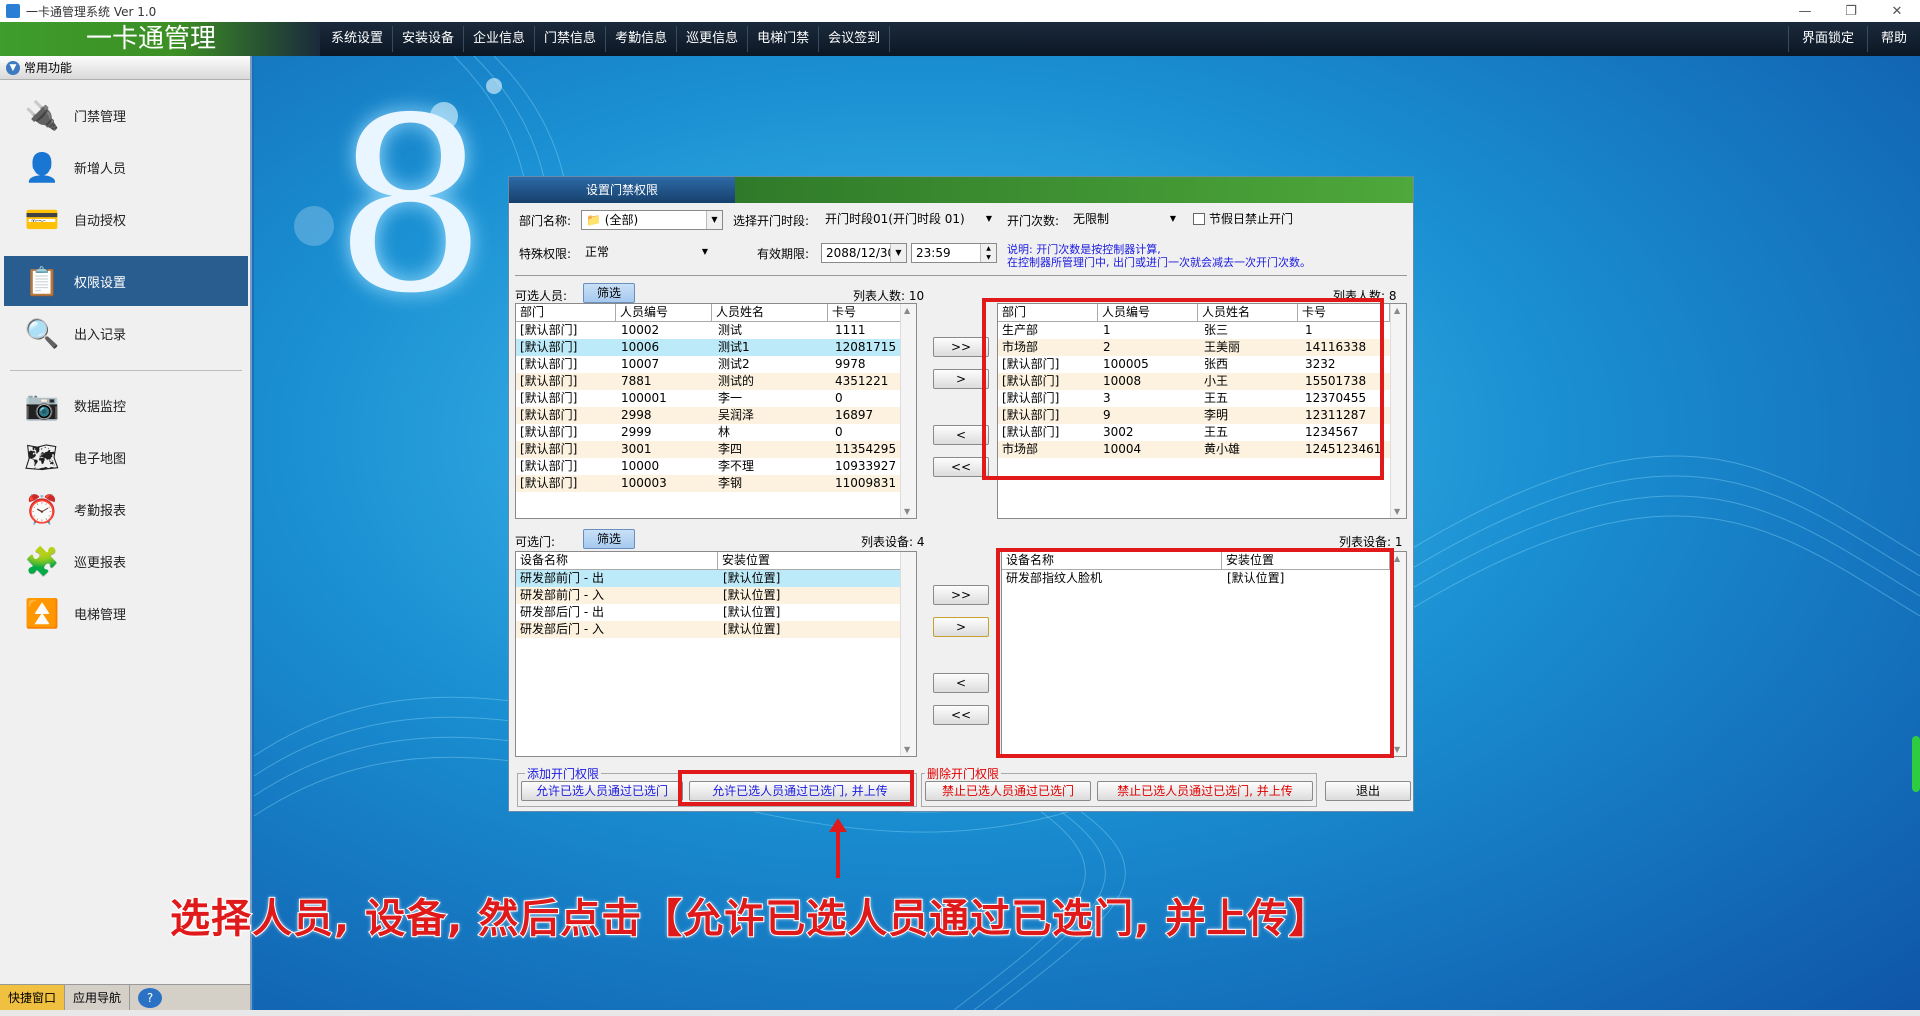 Image resolution: width=1920 pixels, height=1016 pixels. I want to click on add-all-doors-button: >>, so click(961, 595).